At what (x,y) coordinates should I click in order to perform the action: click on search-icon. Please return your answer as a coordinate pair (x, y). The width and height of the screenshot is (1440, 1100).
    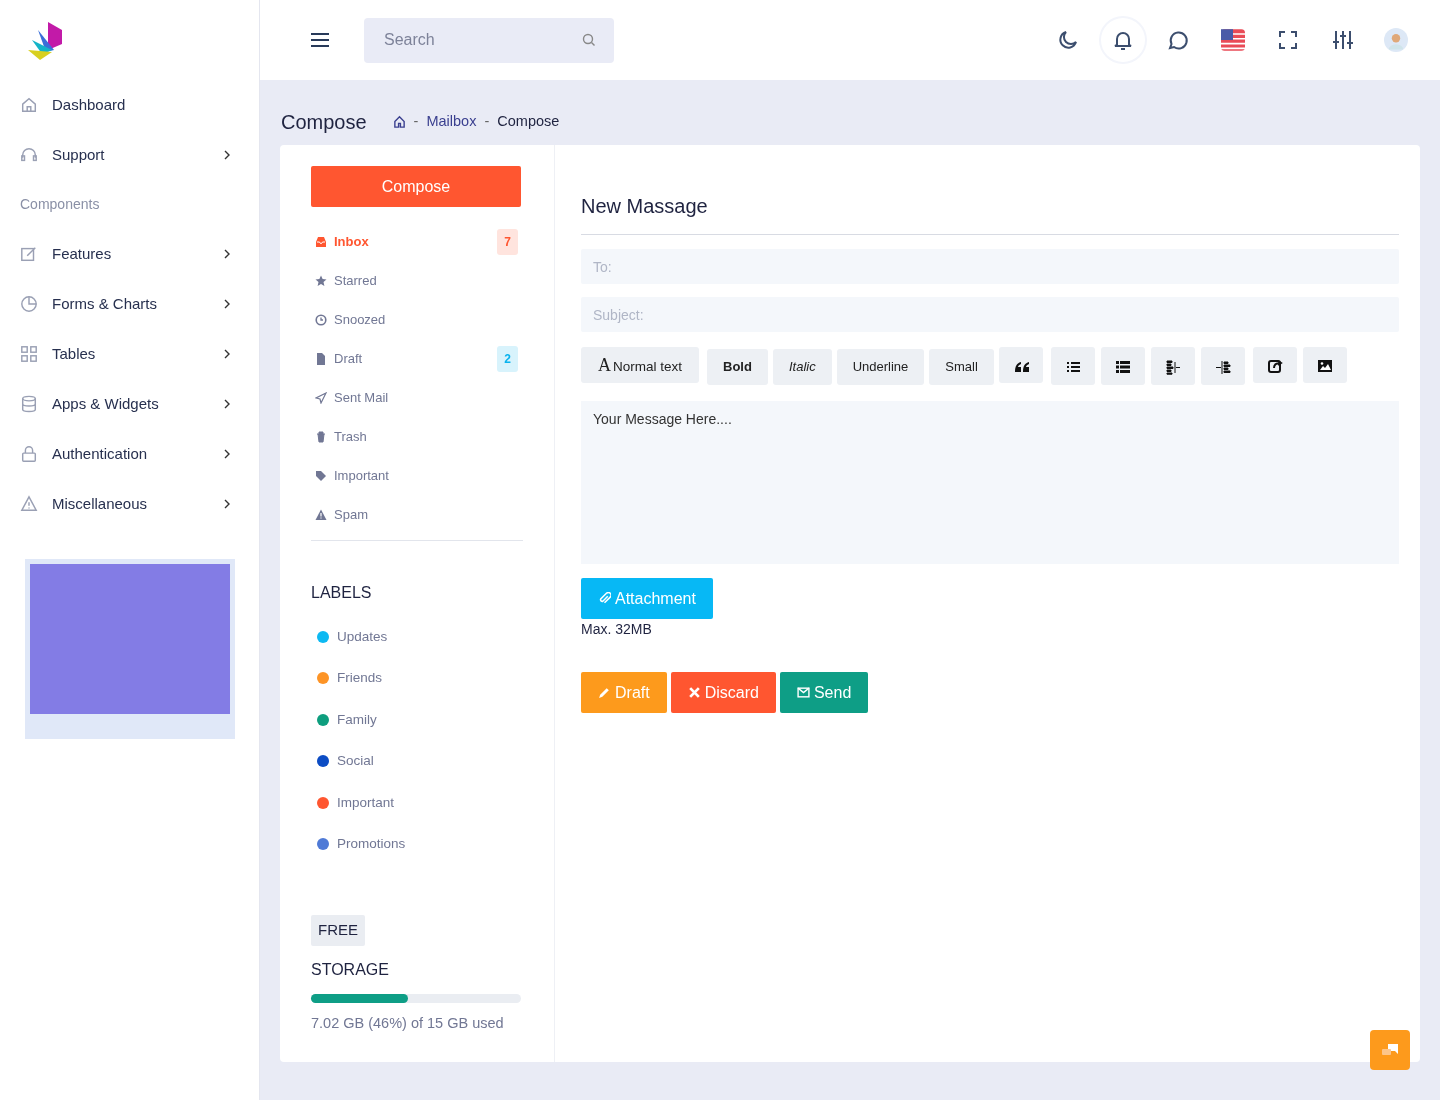
    Looking at the image, I should click on (589, 39).